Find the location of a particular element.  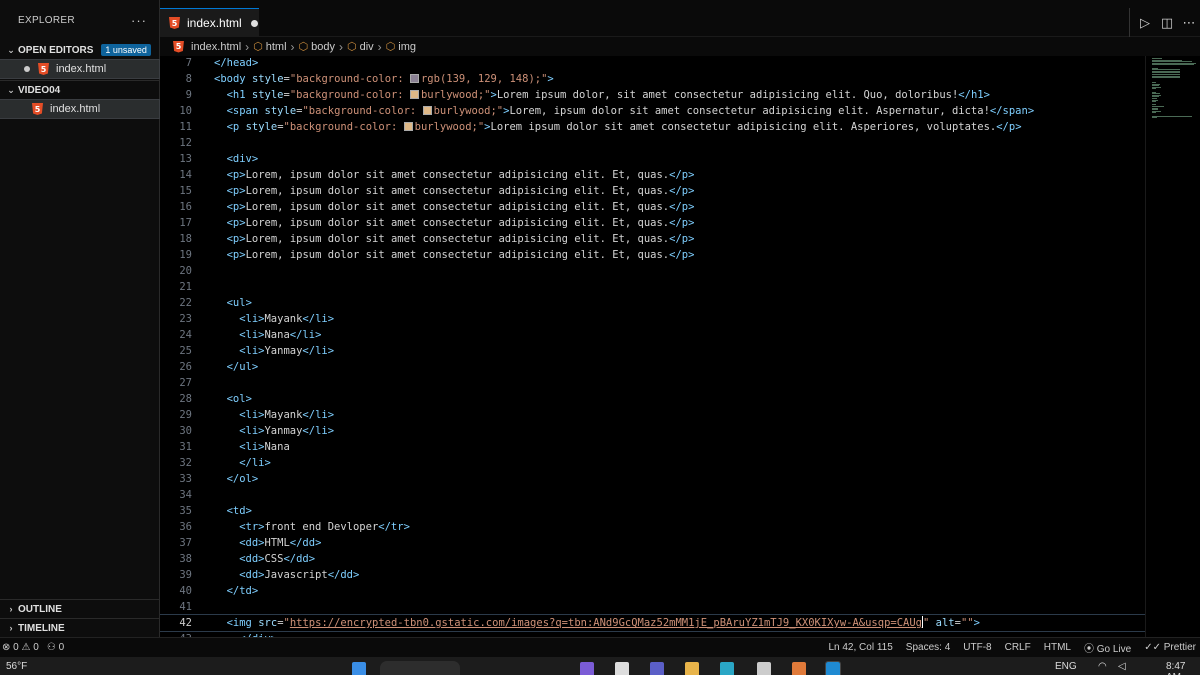

taskbar-search is located at coordinates (420, 668).